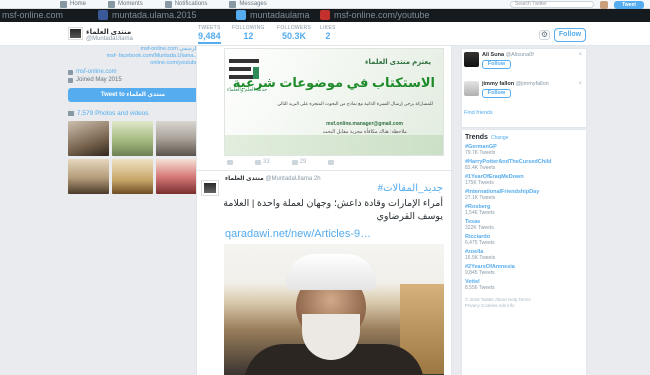  Describe the element at coordinates (185, 4) in the screenshot. I see `nav-notifications: Notifications` at that location.